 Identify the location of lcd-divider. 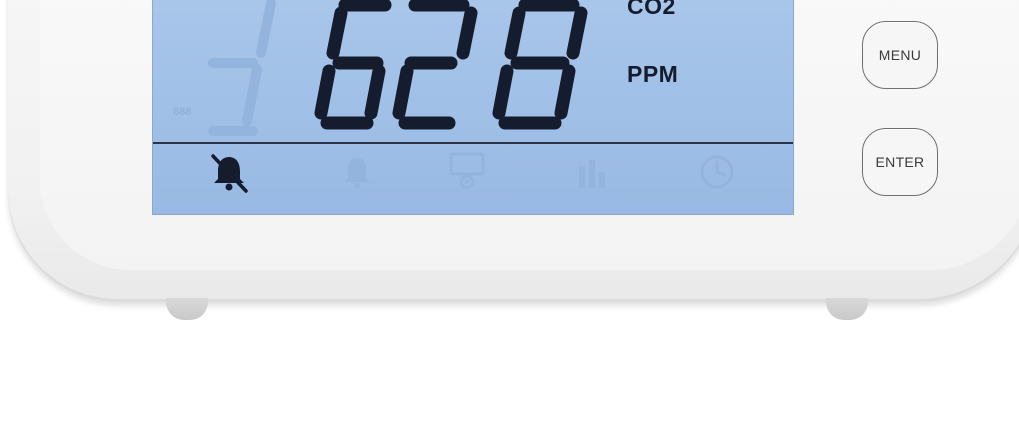
(473, 143).